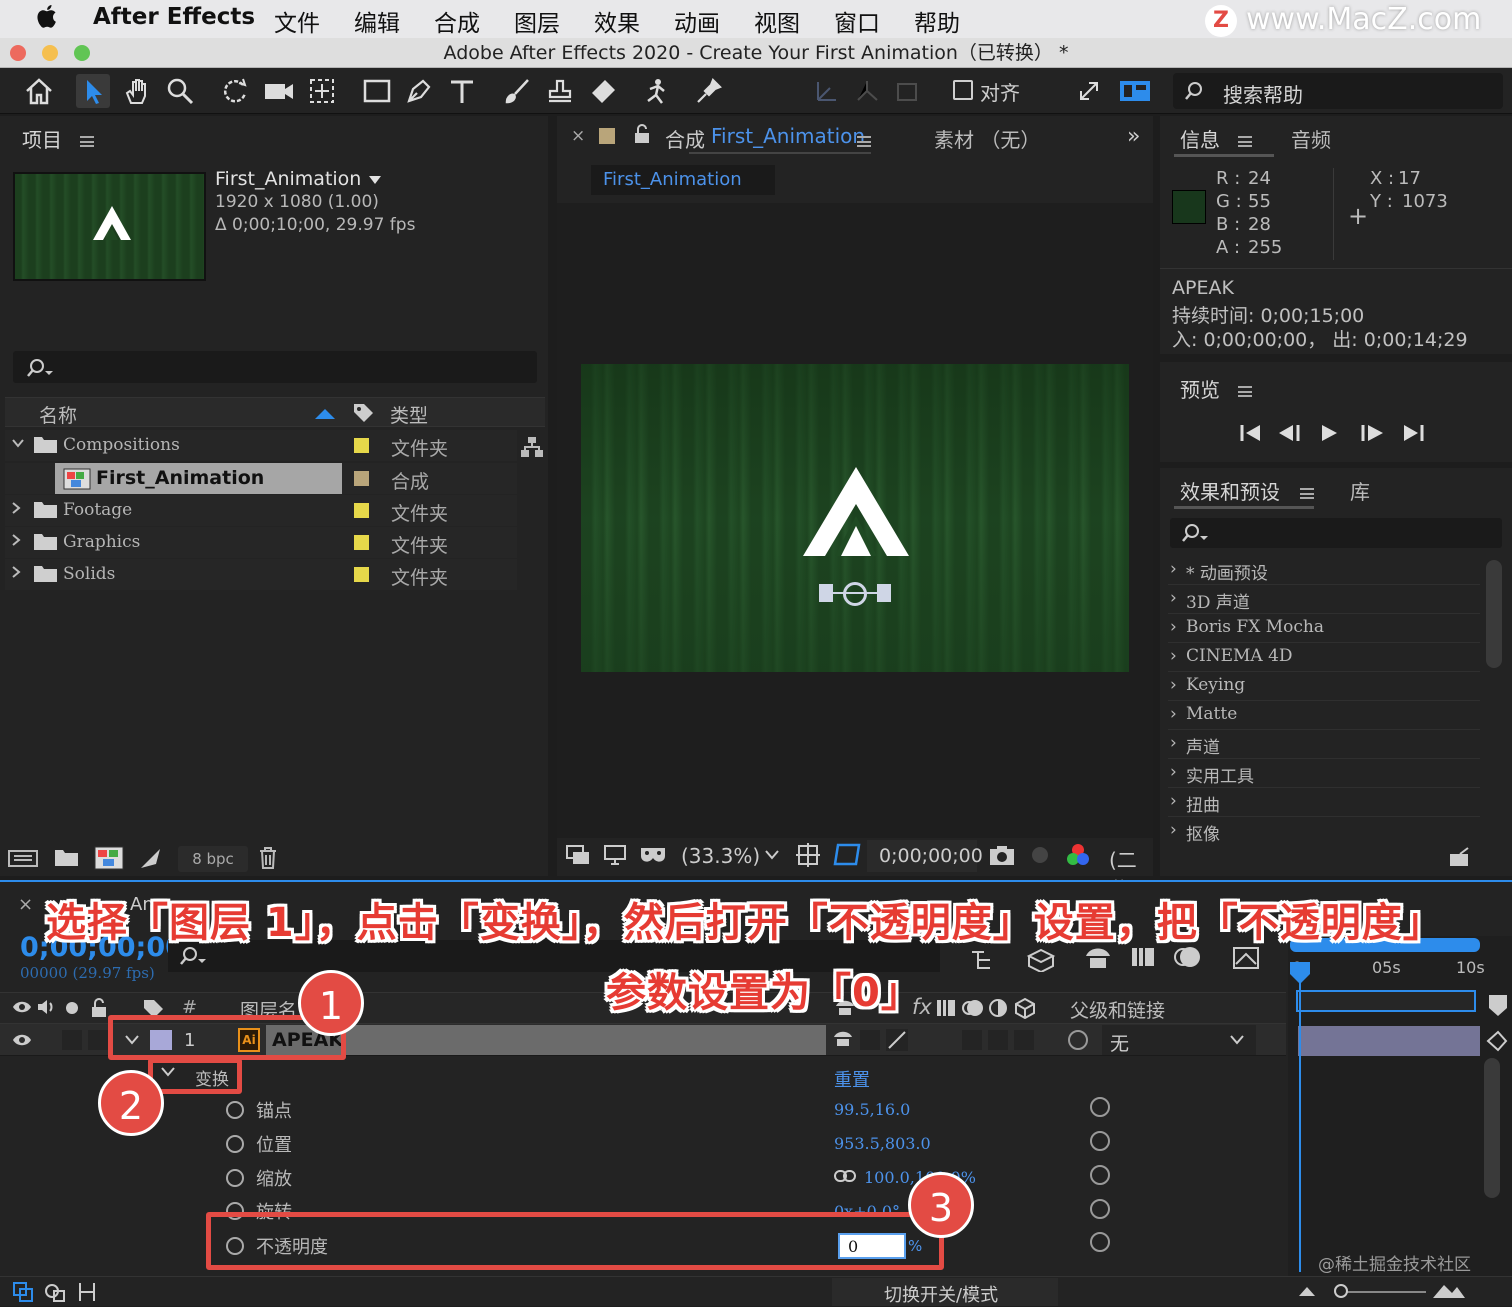 The image size is (1512, 1307). Describe the element at coordinates (99, 1008) in the screenshot. I see `lock-icon` at that location.